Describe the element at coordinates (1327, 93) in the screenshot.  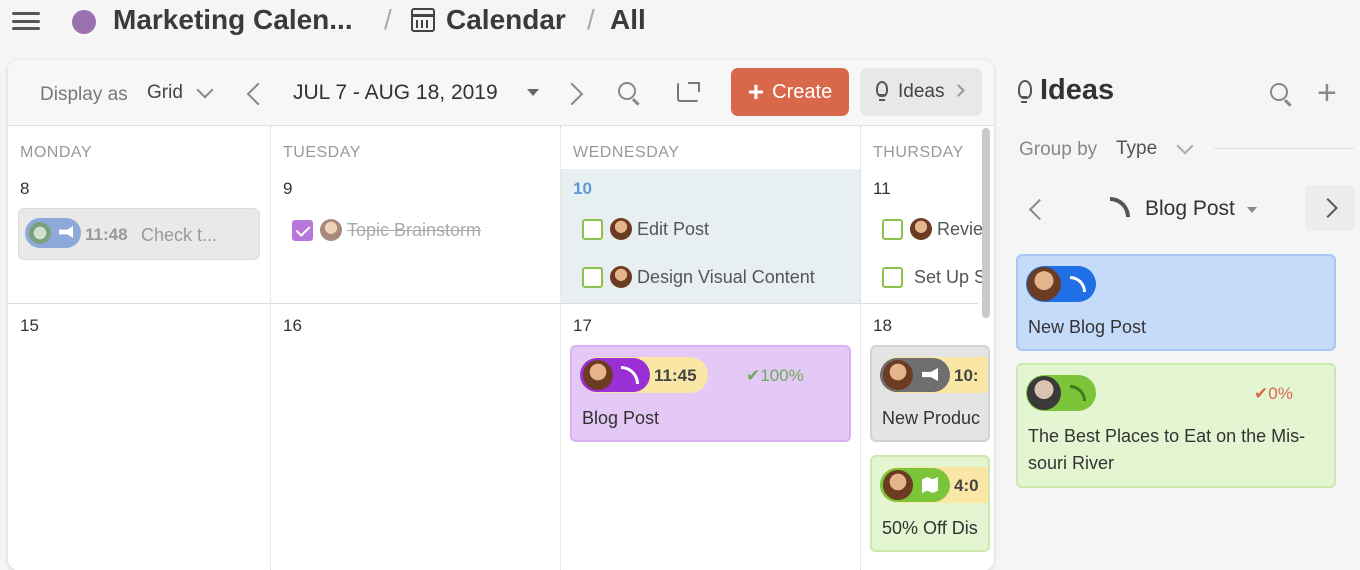
I see `add-idea-icon: +` at that location.